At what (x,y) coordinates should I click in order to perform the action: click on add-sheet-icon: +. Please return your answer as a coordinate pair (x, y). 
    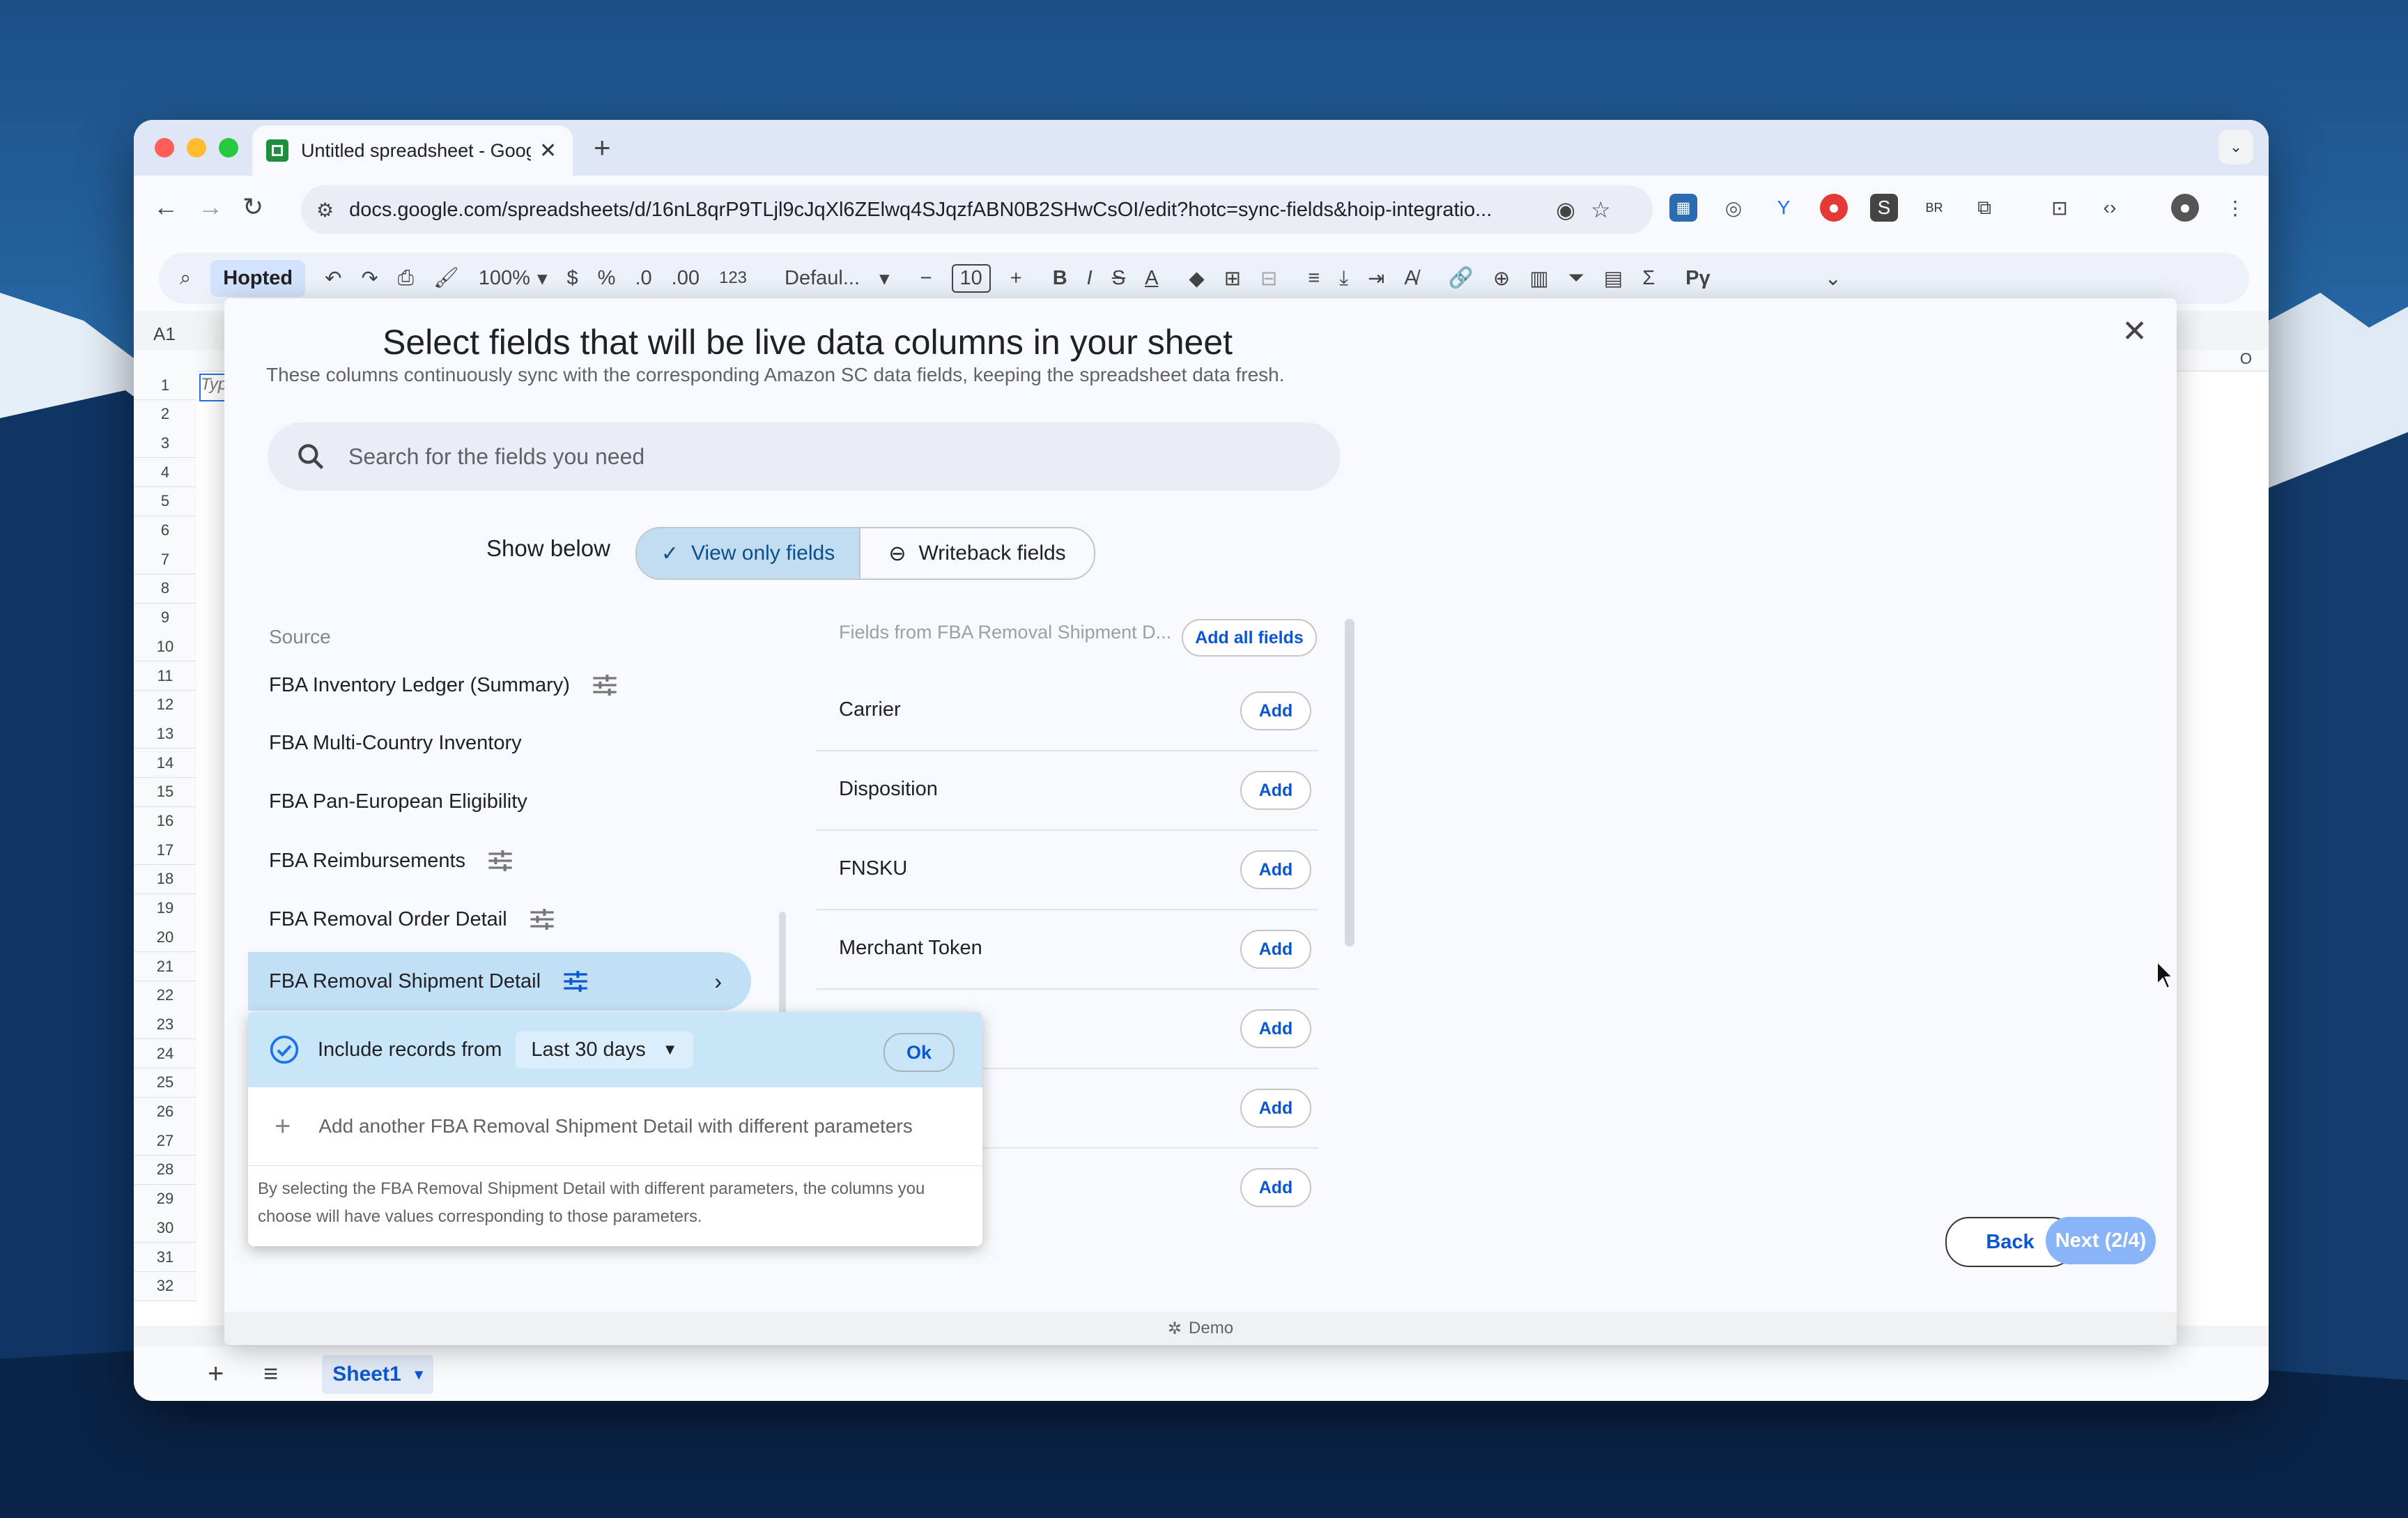
    Looking at the image, I should click on (216, 1374).